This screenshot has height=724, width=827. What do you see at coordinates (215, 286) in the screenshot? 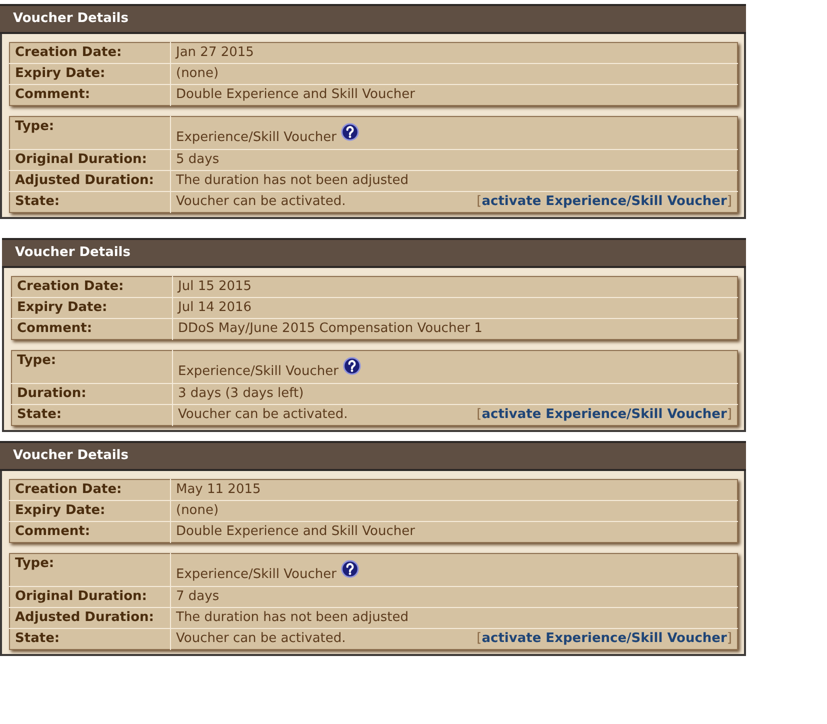
I see `field-value: Jul 15 2015` at bounding box center [215, 286].